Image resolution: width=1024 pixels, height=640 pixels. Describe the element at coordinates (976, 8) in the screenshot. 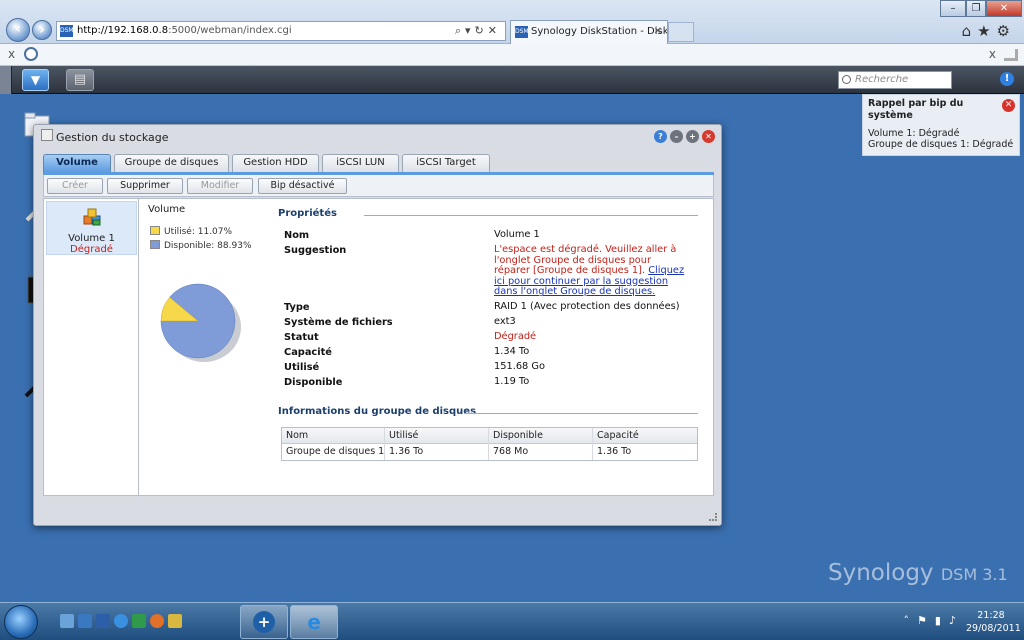

I see `maximize-button: ❐` at that location.